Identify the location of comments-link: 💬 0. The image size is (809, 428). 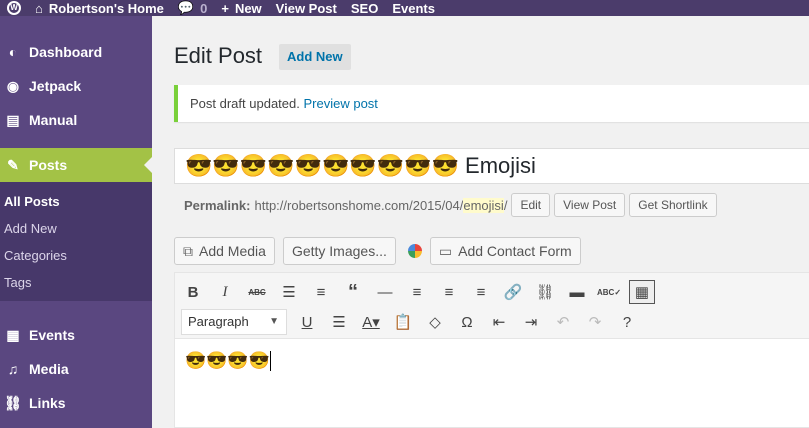
(192, 8).